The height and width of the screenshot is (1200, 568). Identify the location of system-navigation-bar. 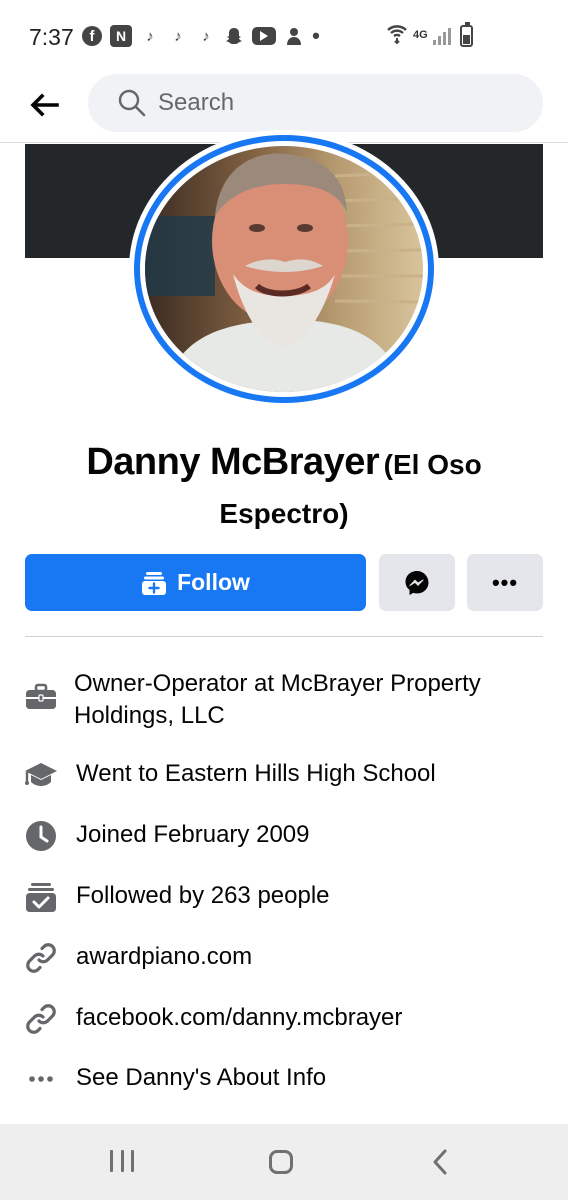
(284, 1162).